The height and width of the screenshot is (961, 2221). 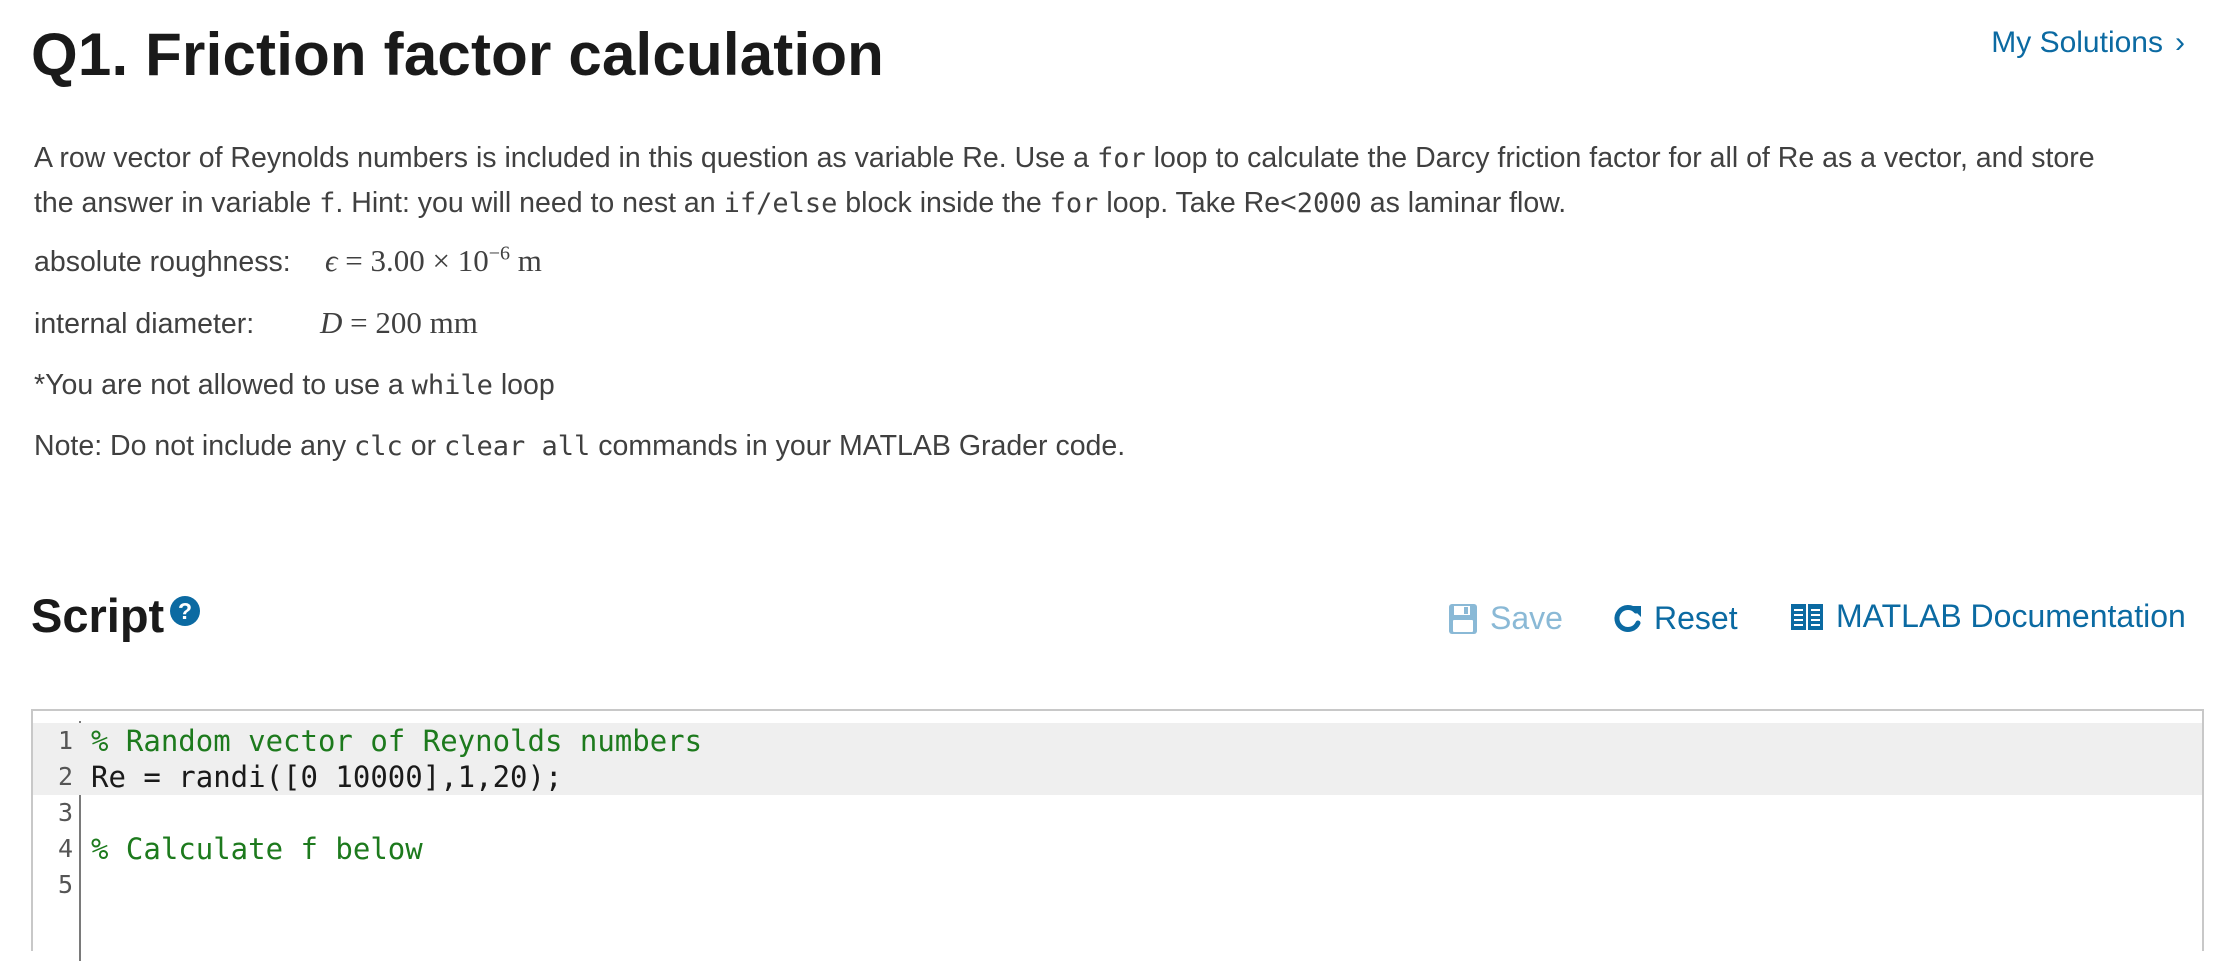 What do you see at coordinates (458, 54) in the screenshot?
I see `page-title: Q1. Friction factor calculation` at bounding box center [458, 54].